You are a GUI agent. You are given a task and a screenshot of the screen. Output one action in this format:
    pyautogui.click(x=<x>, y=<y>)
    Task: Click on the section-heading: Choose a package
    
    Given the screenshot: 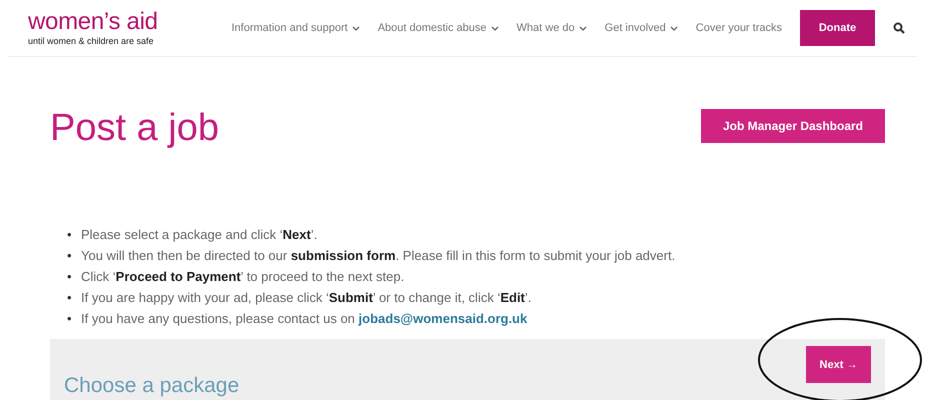 What is the action you would take?
    pyautogui.click(x=152, y=386)
    